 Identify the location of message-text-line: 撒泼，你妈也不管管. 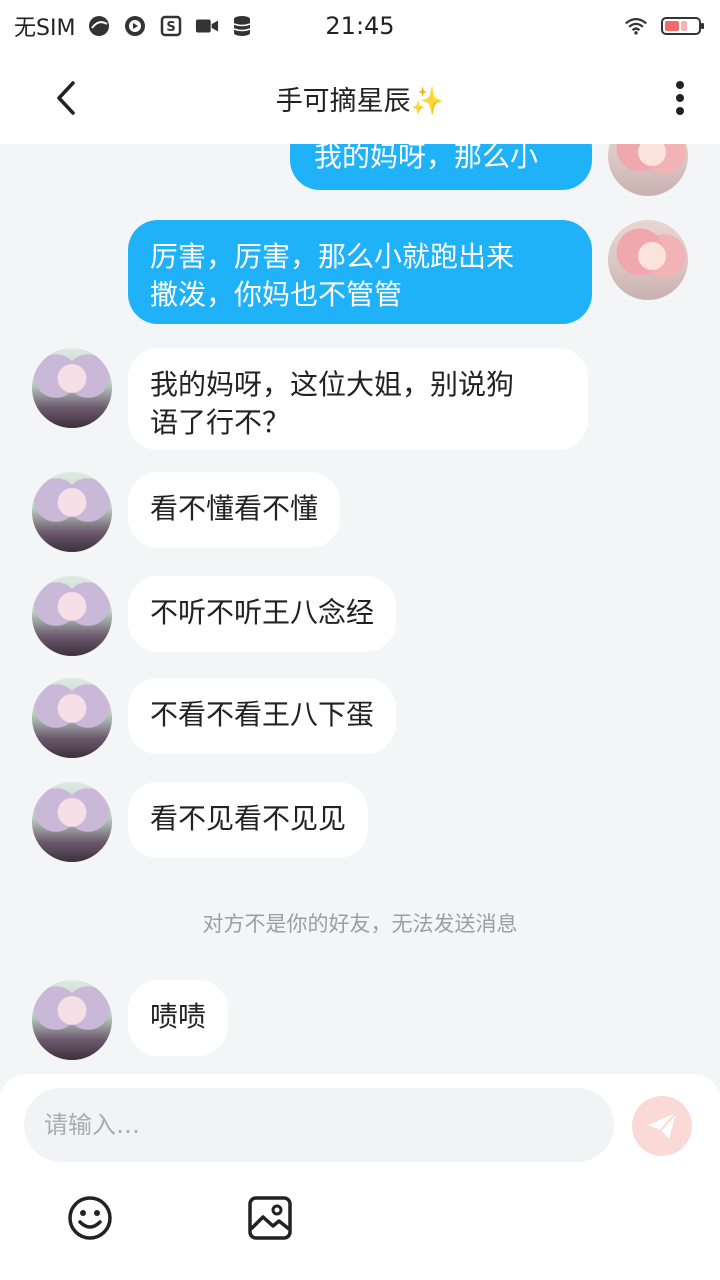
(276, 294).